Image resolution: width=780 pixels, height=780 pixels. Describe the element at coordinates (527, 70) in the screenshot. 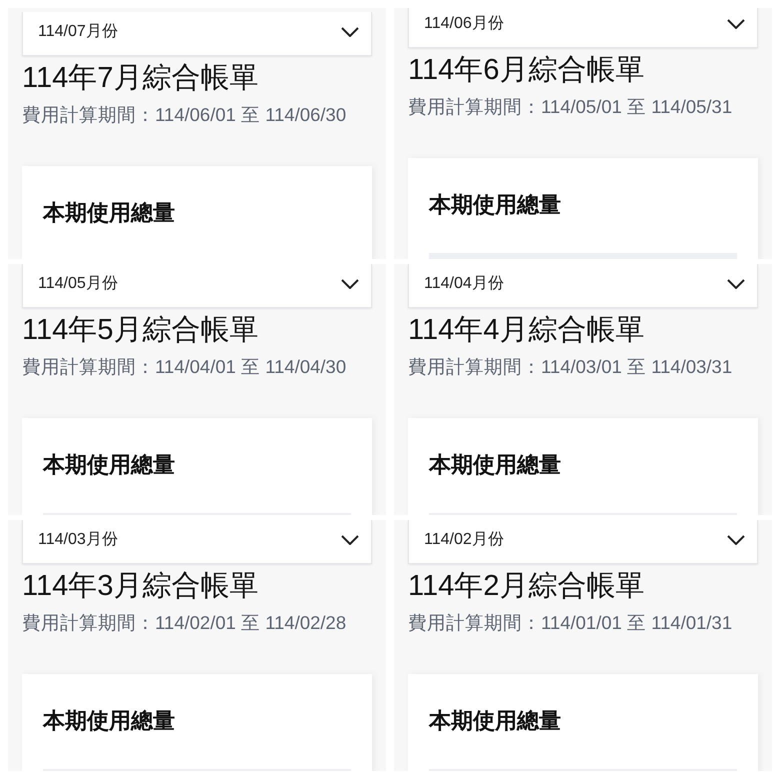

I see `bill-title: 114年6月綜合帳單` at that location.